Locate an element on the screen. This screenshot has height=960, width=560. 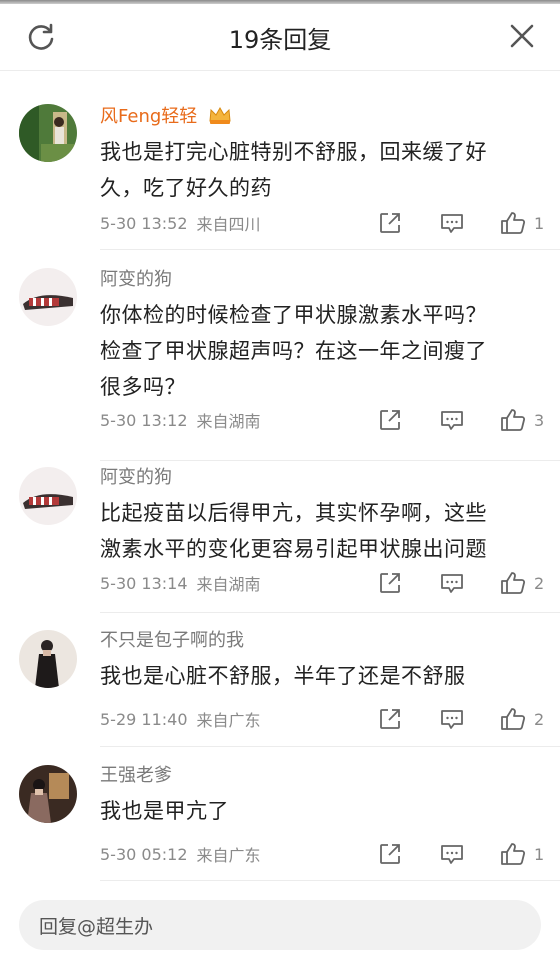
close-icon is located at coordinates (522, 36).